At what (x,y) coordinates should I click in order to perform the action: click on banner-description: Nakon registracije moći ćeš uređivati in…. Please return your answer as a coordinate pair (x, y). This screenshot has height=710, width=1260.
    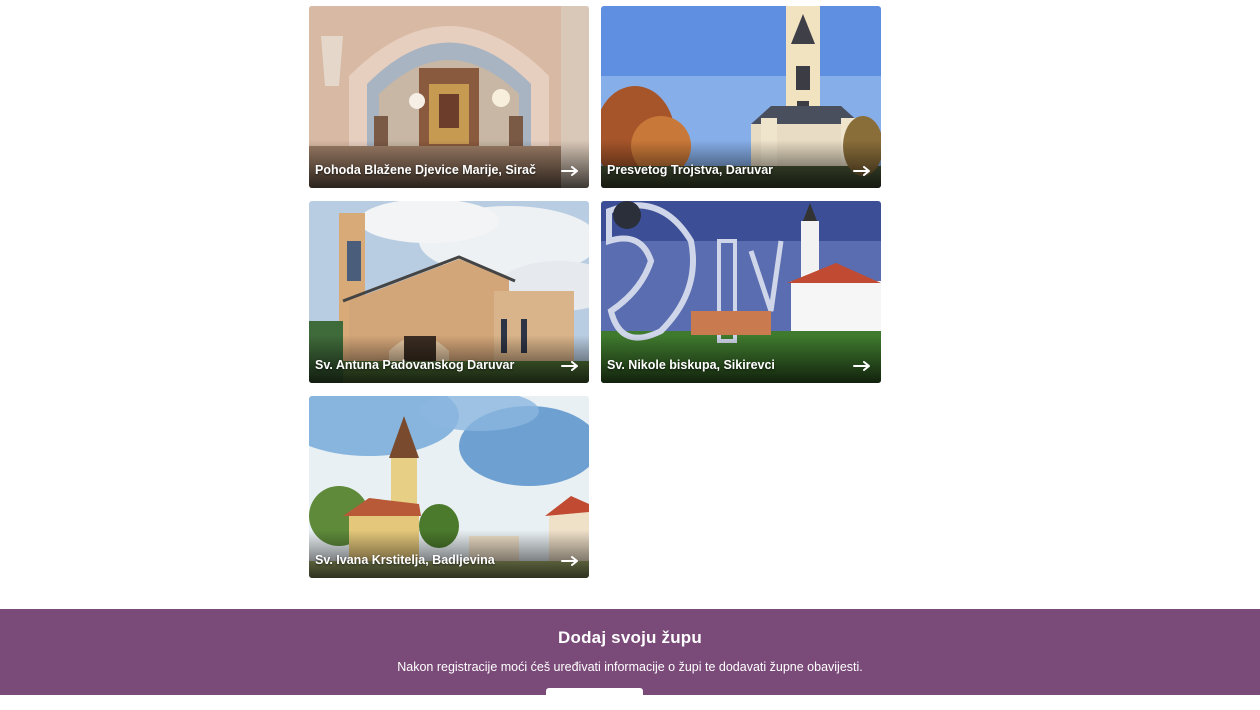
    Looking at the image, I should click on (630, 667).